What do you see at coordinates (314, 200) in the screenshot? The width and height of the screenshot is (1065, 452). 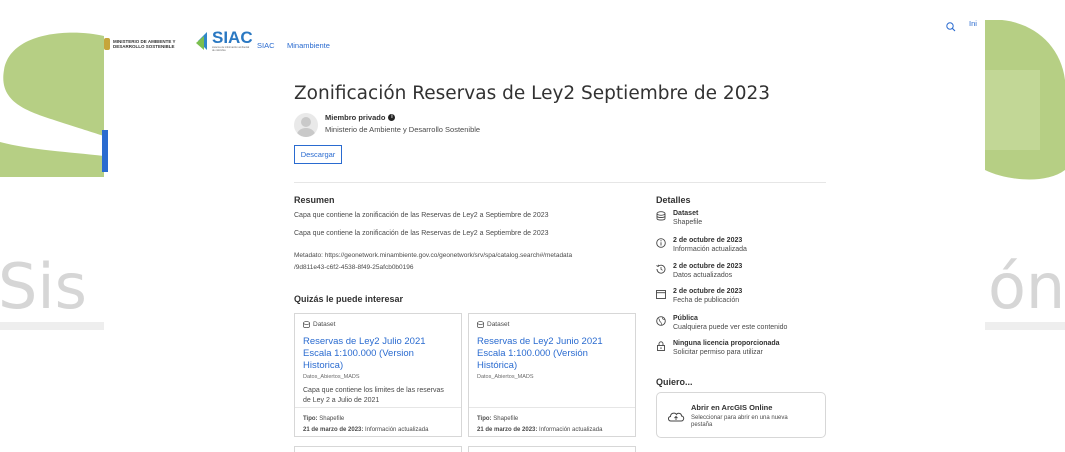 I see `summary-heading: Resumen` at bounding box center [314, 200].